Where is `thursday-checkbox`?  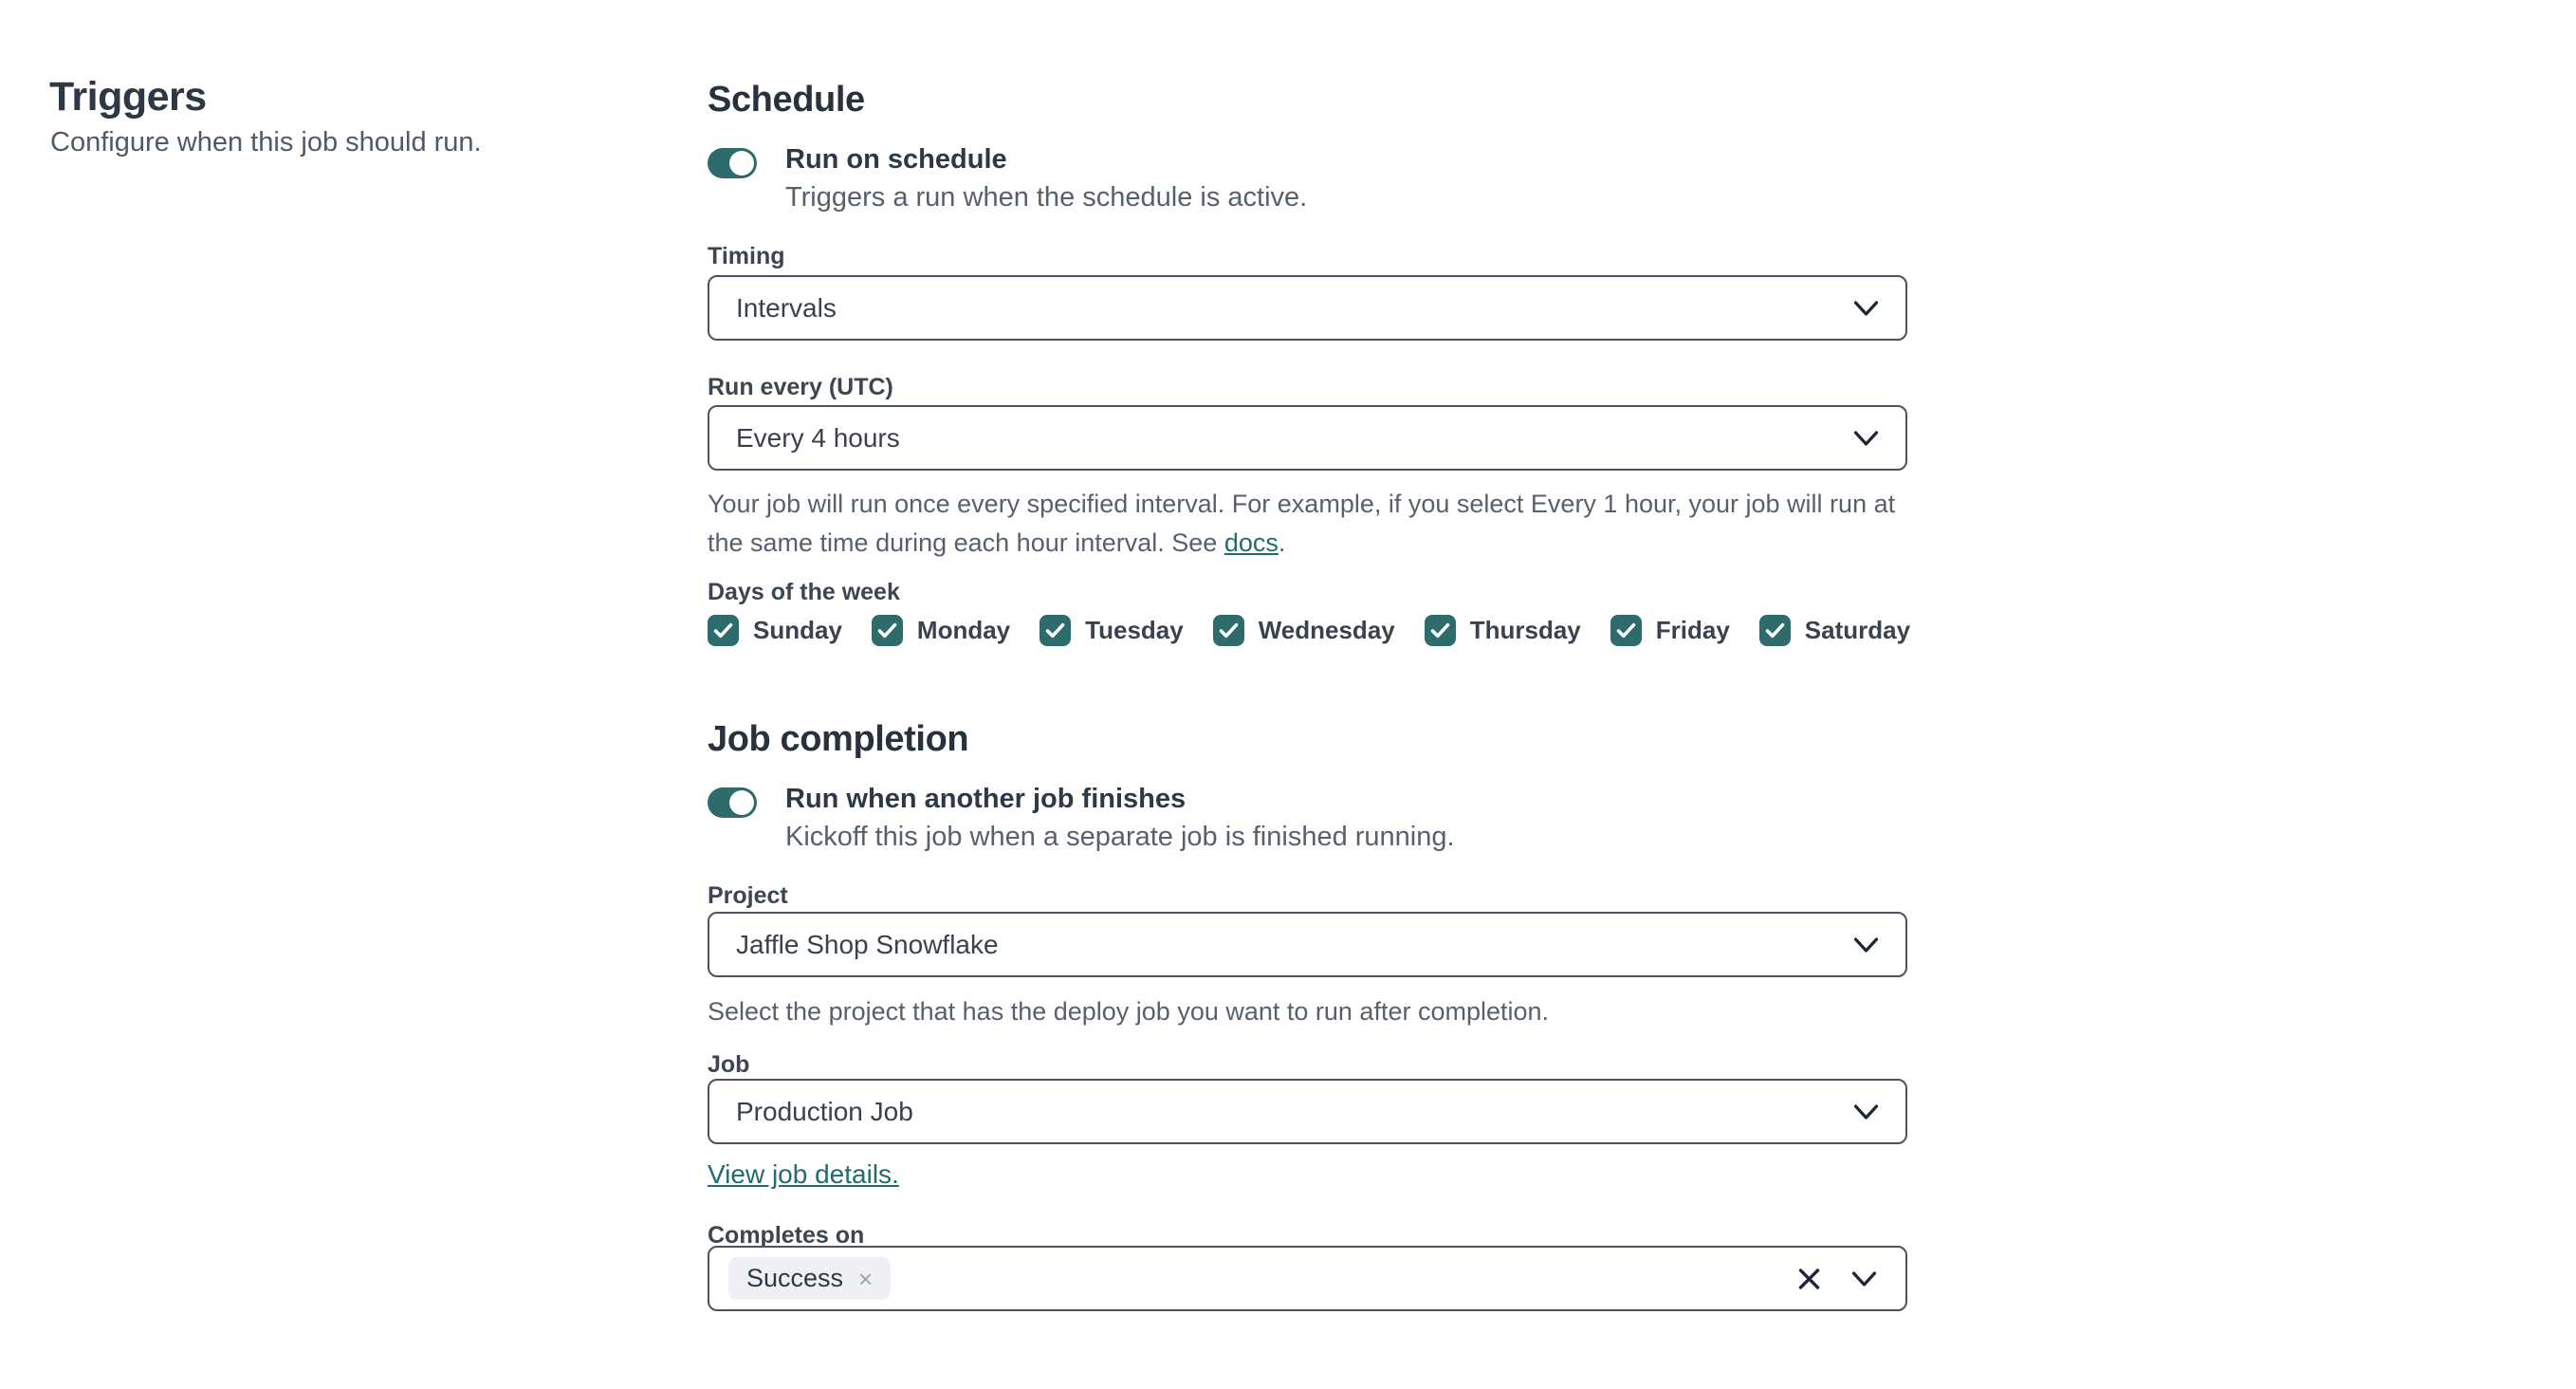
thursday-checkbox is located at coordinates (1440, 630).